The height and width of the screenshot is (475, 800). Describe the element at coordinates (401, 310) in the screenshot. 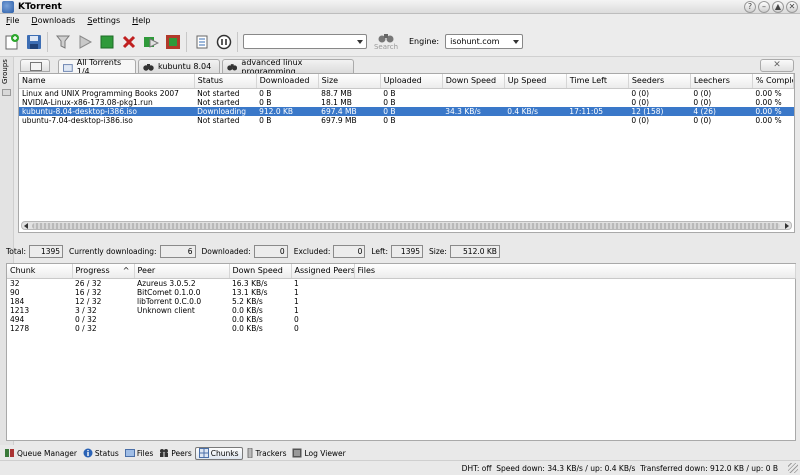

I see `chunk-row: 1213 3 / 32 Unknown client 0.0 KB/s 1` at that location.